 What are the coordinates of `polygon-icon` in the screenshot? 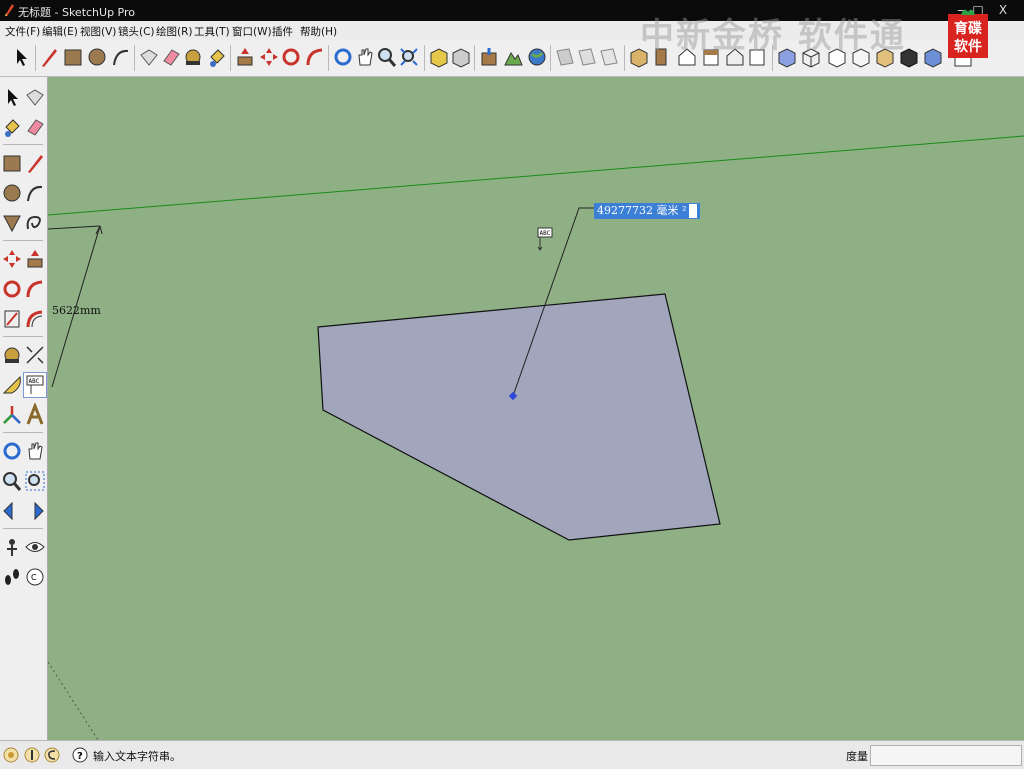 It's located at (12, 223).